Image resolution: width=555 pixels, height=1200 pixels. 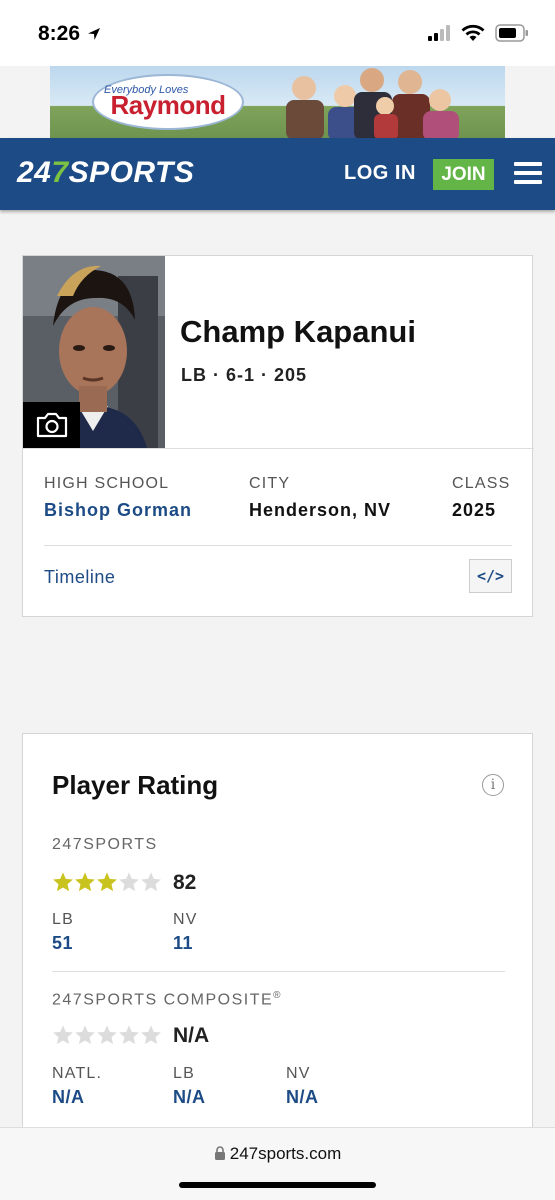 I want to click on composite-rank-label-national: NATL., so click(x=77, y=1073).